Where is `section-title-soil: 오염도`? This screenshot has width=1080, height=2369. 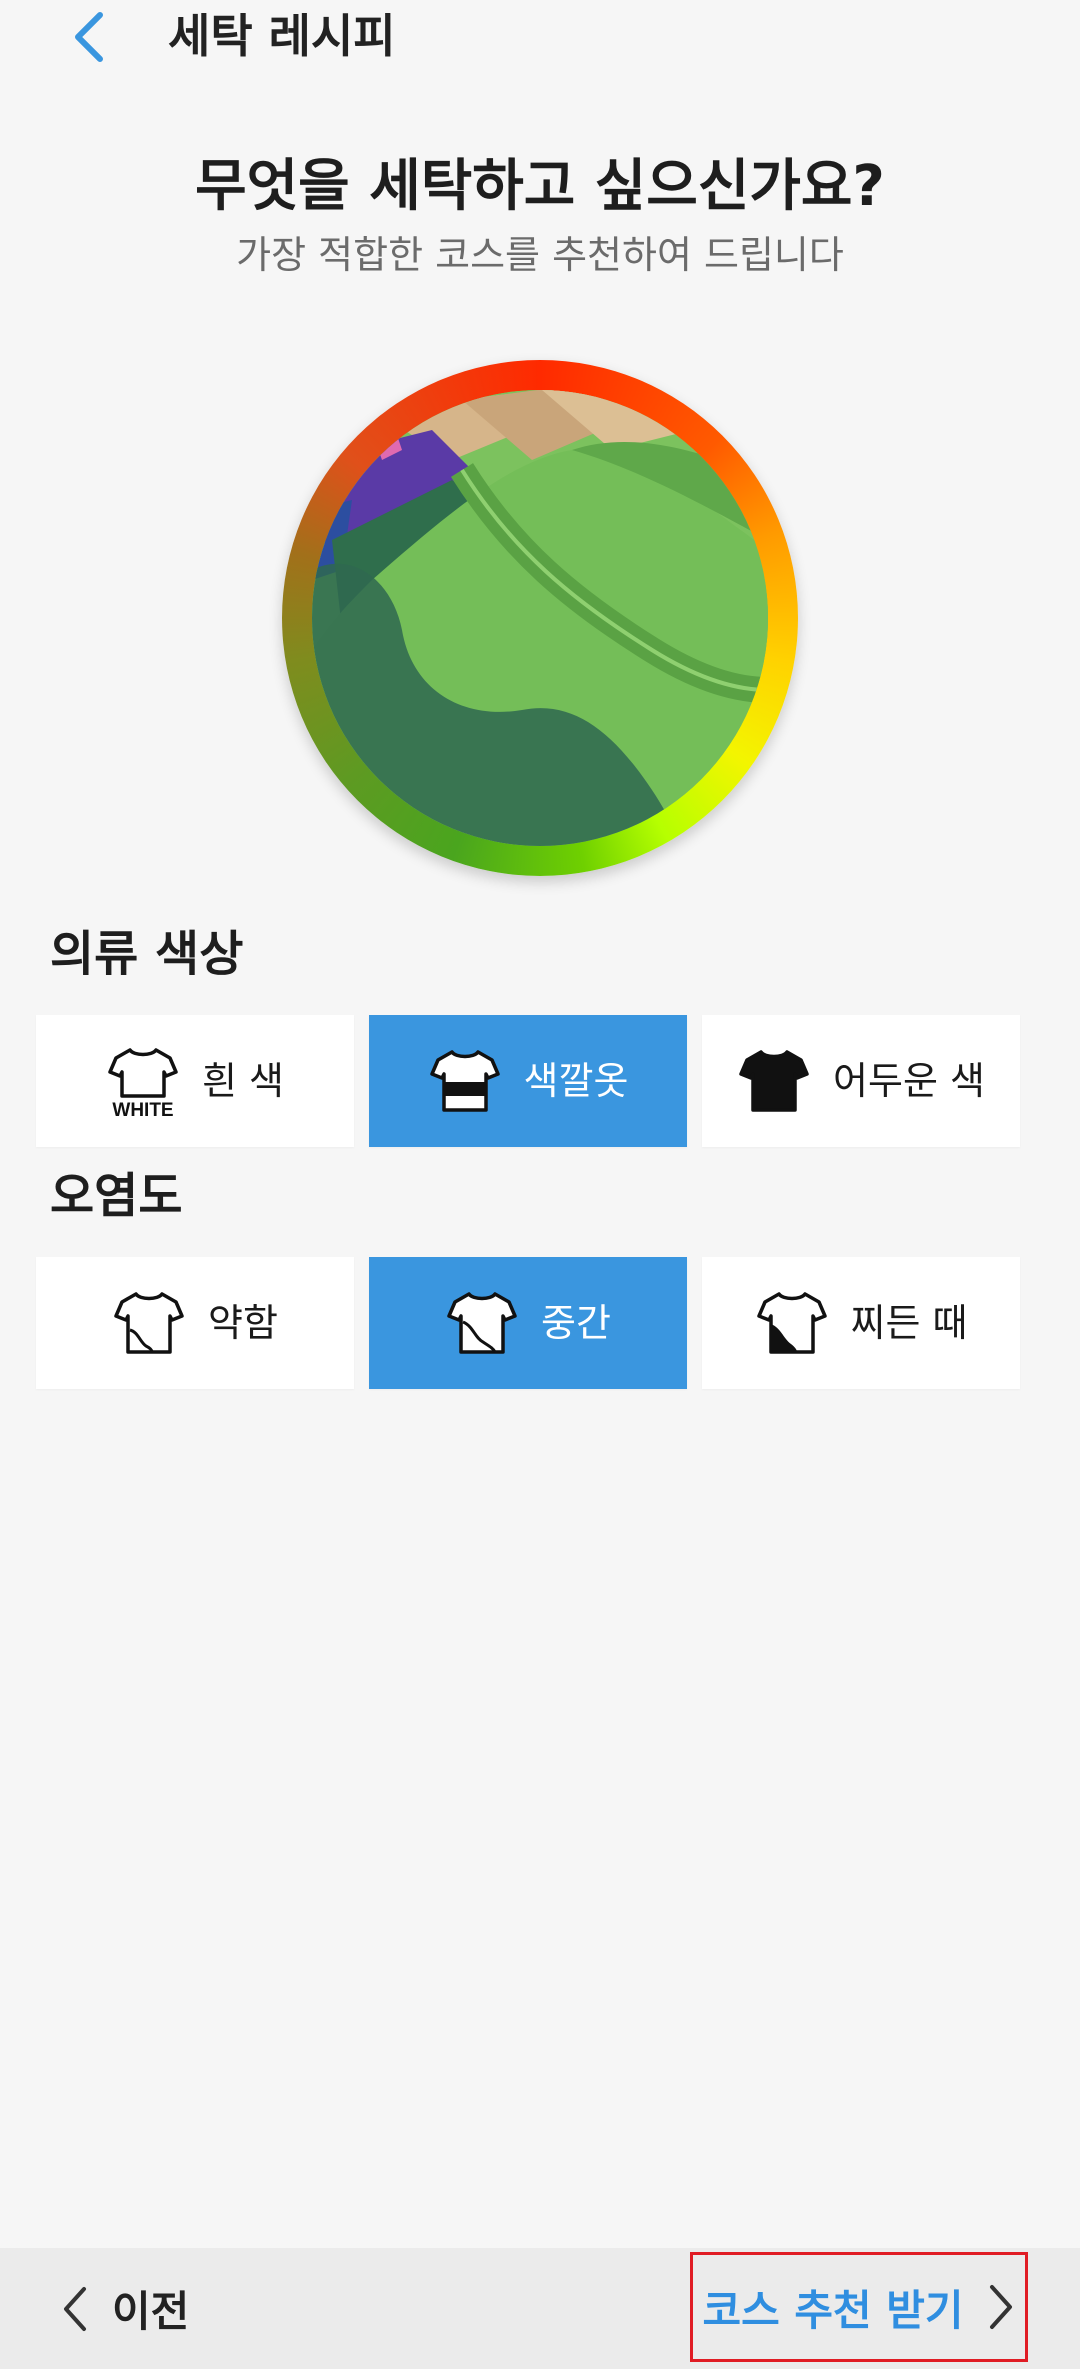 section-title-soil: 오염도 is located at coordinates (116, 1196).